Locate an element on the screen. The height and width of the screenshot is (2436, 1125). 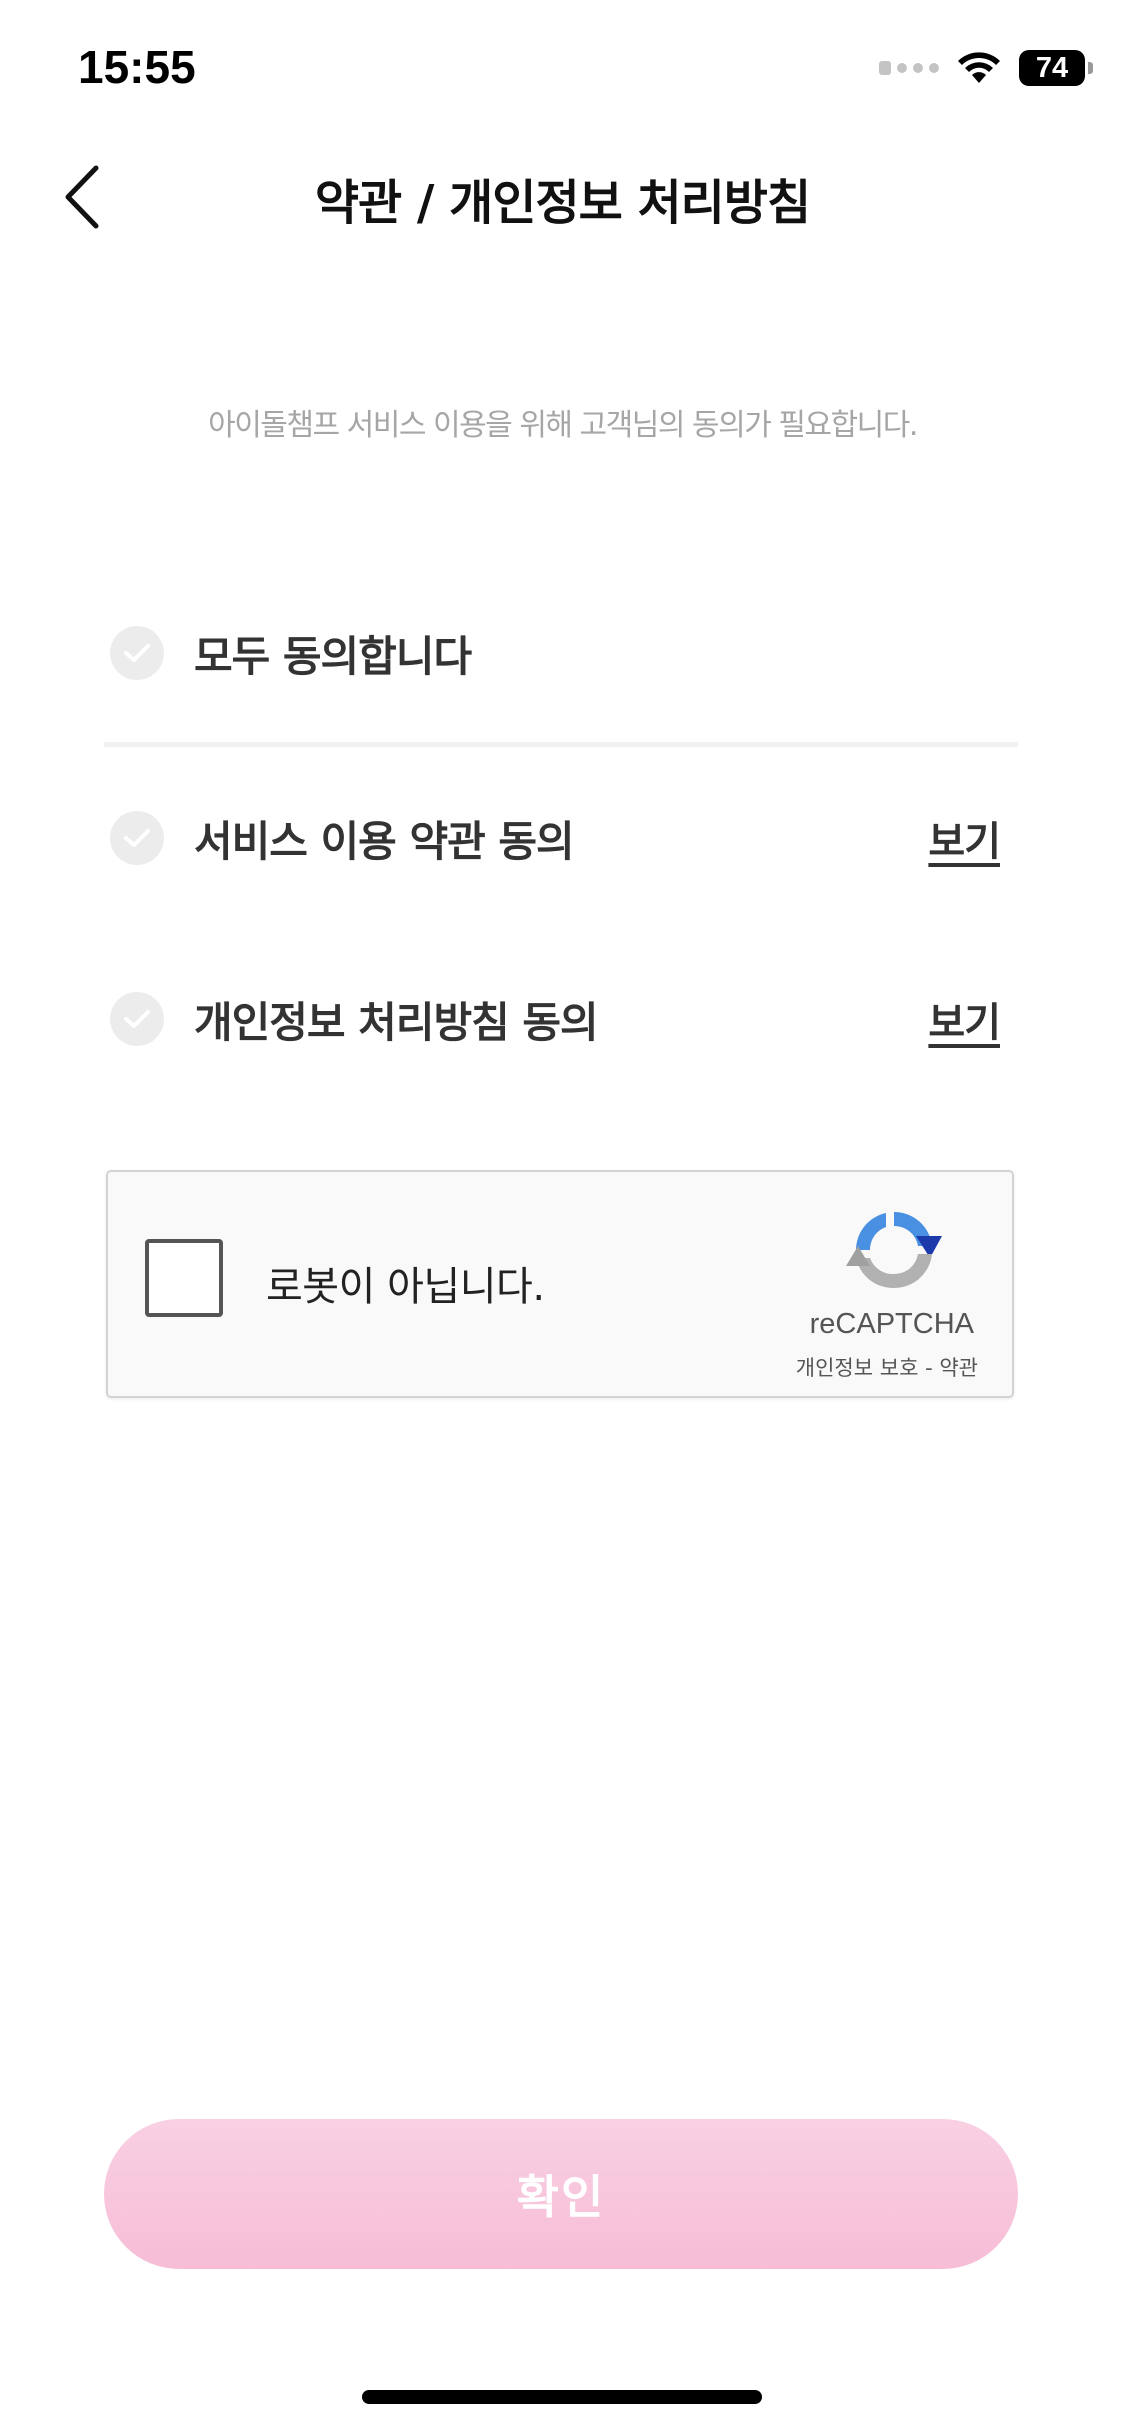
recaptcha-widget: 로봇이 아닙니다. reCAPTCHA 개인정보 보호 - 약관 is located at coordinates (560, 1284).